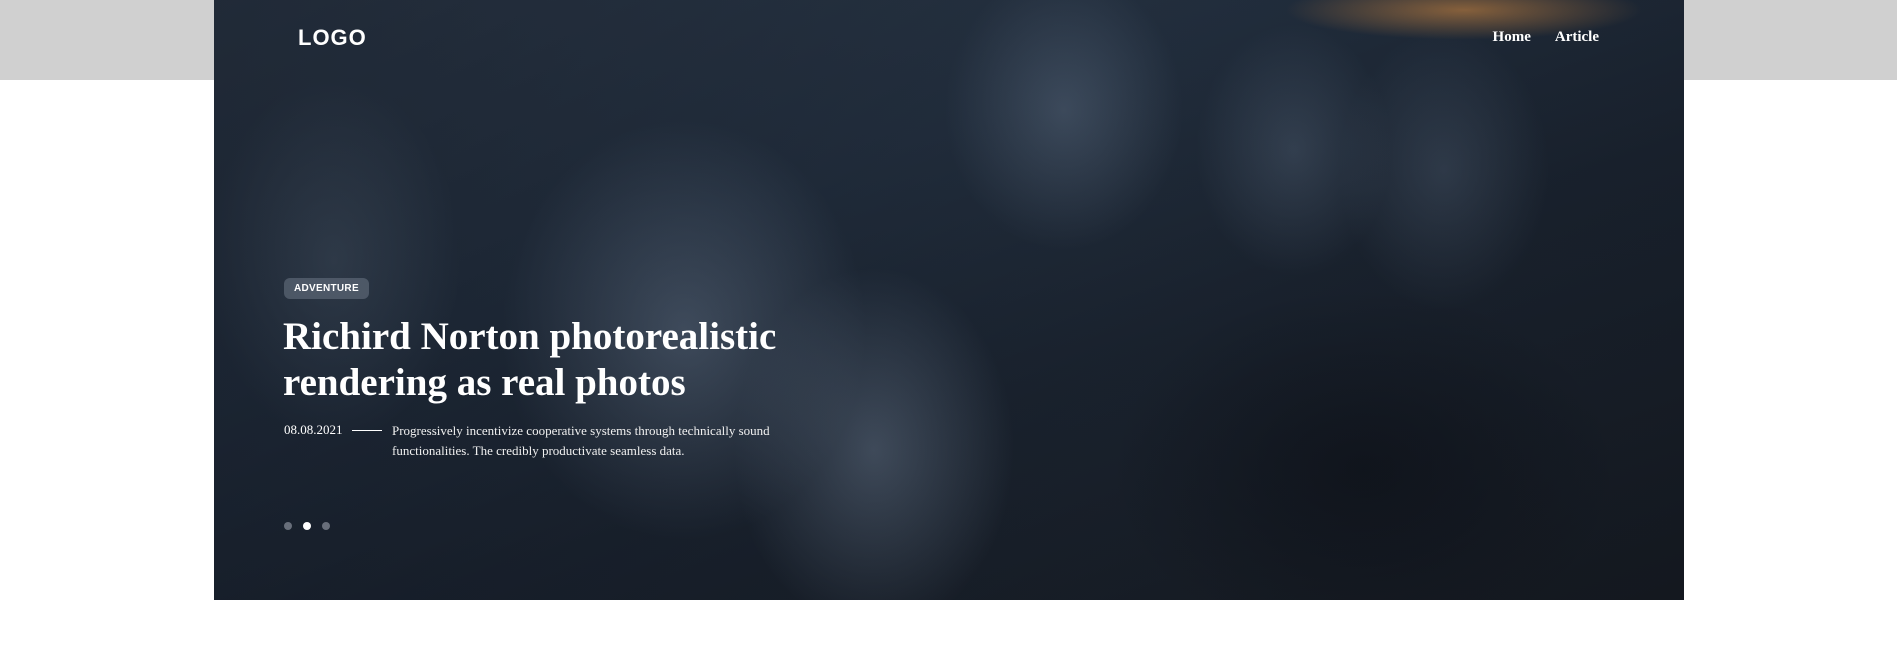 The image size is (1897, 652). Describe the element at coordinates (326, 288) in the screenshot. I see `category-badge: ADVENTURE` at that location.